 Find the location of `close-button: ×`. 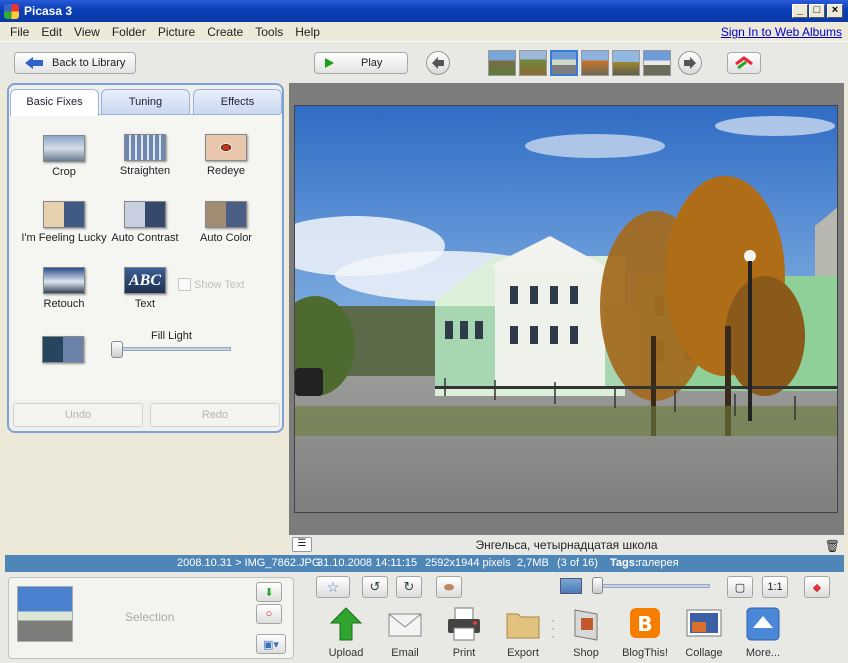

close-button: × is located at coordinates (835, 11).